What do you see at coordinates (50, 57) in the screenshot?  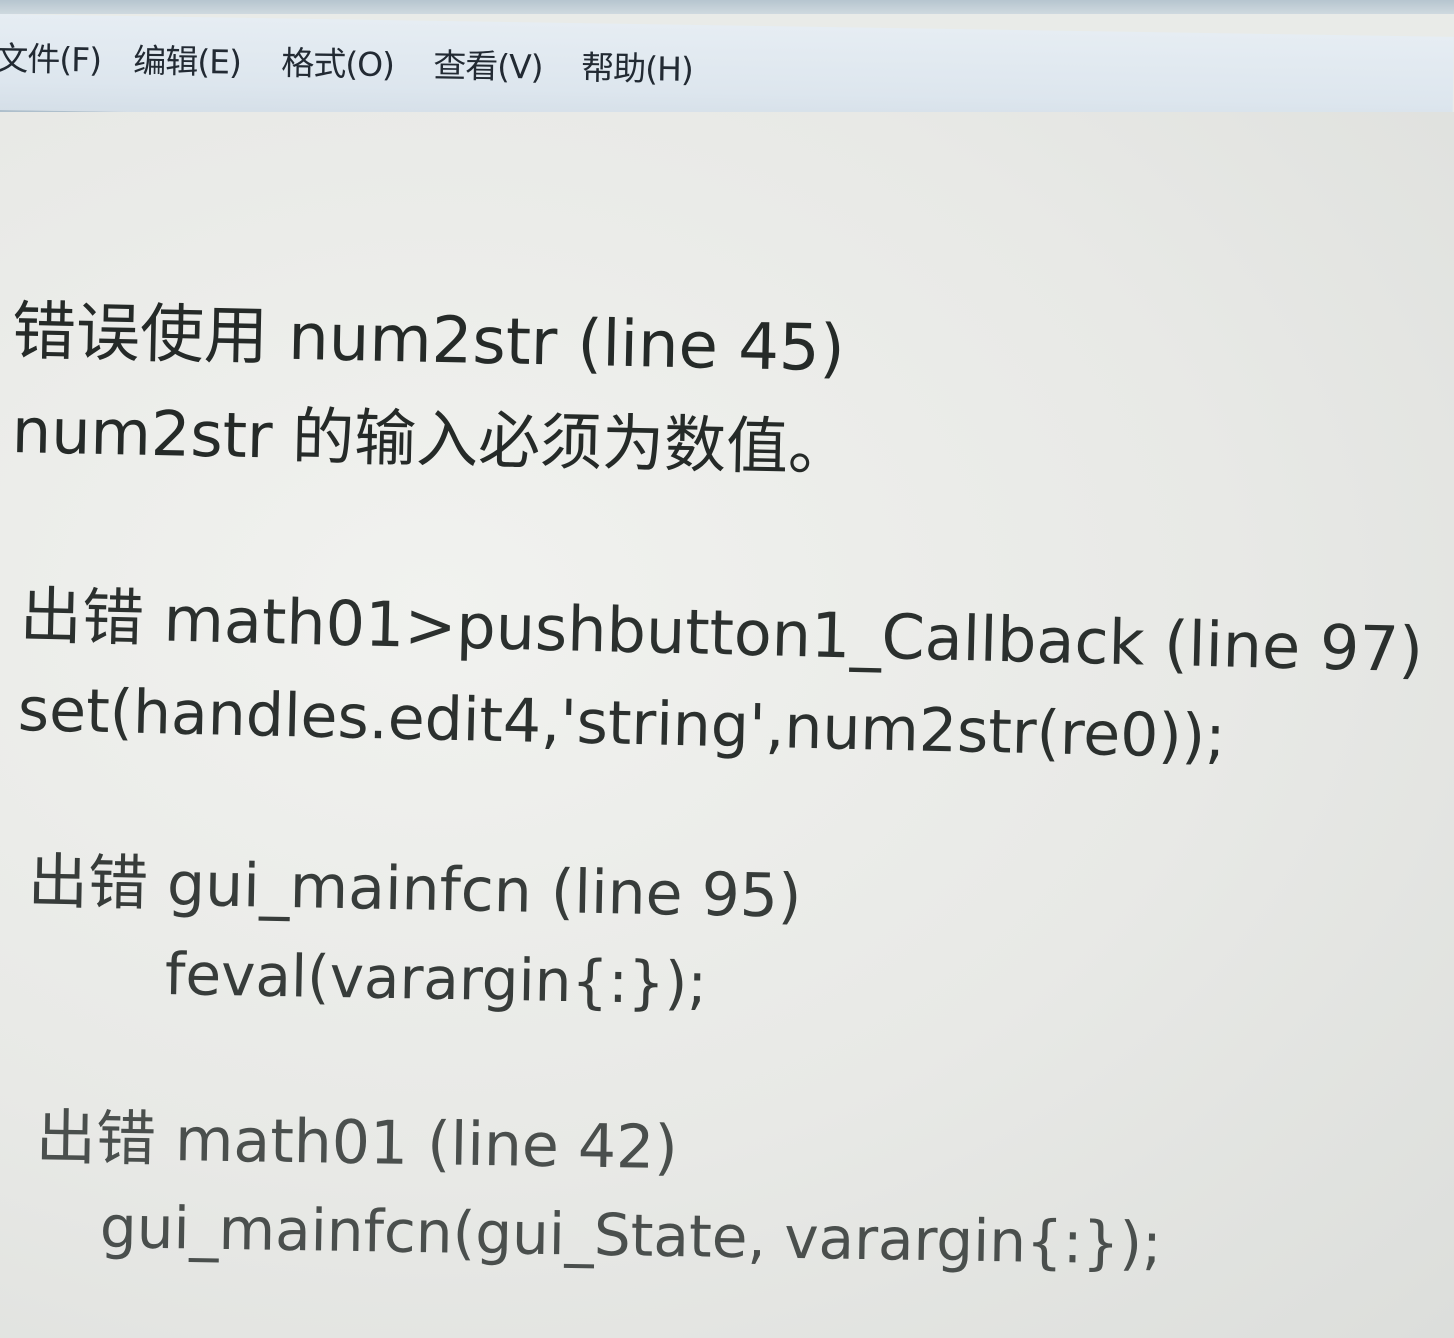 I see `menu-file: 文件(F)` at bounding box center [50, 57].